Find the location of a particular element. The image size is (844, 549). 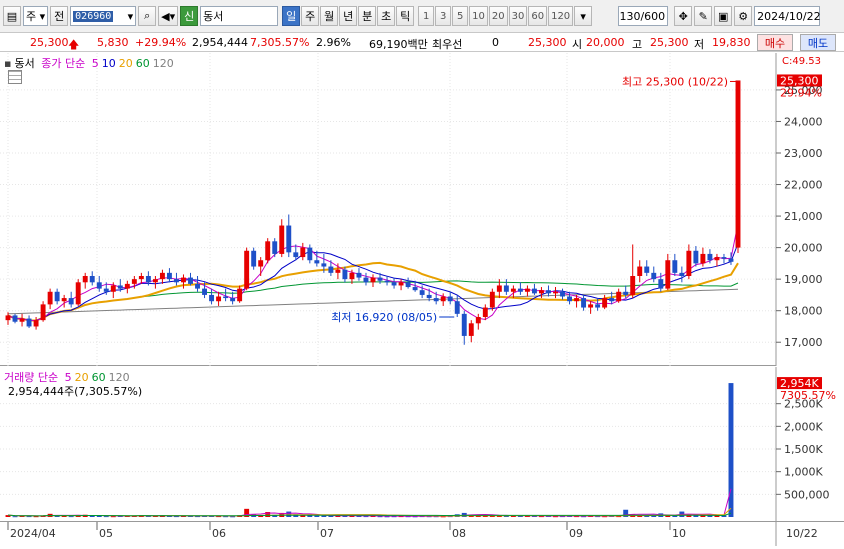

vol-current-pct: 7305.57% is located at coordinates (808, 395).